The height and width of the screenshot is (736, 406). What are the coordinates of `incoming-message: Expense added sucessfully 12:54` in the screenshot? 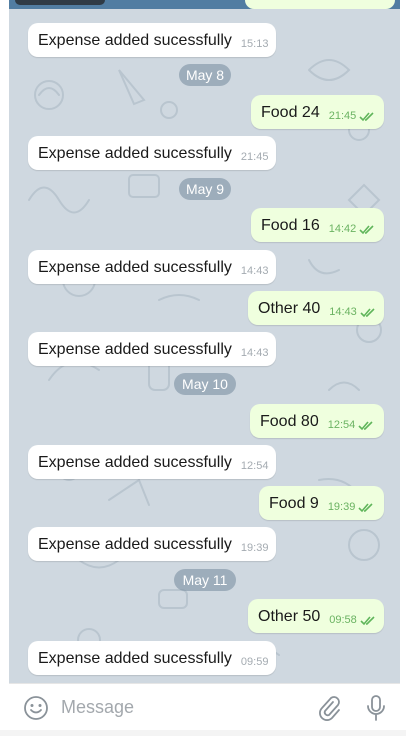 It's located at (152, 462).